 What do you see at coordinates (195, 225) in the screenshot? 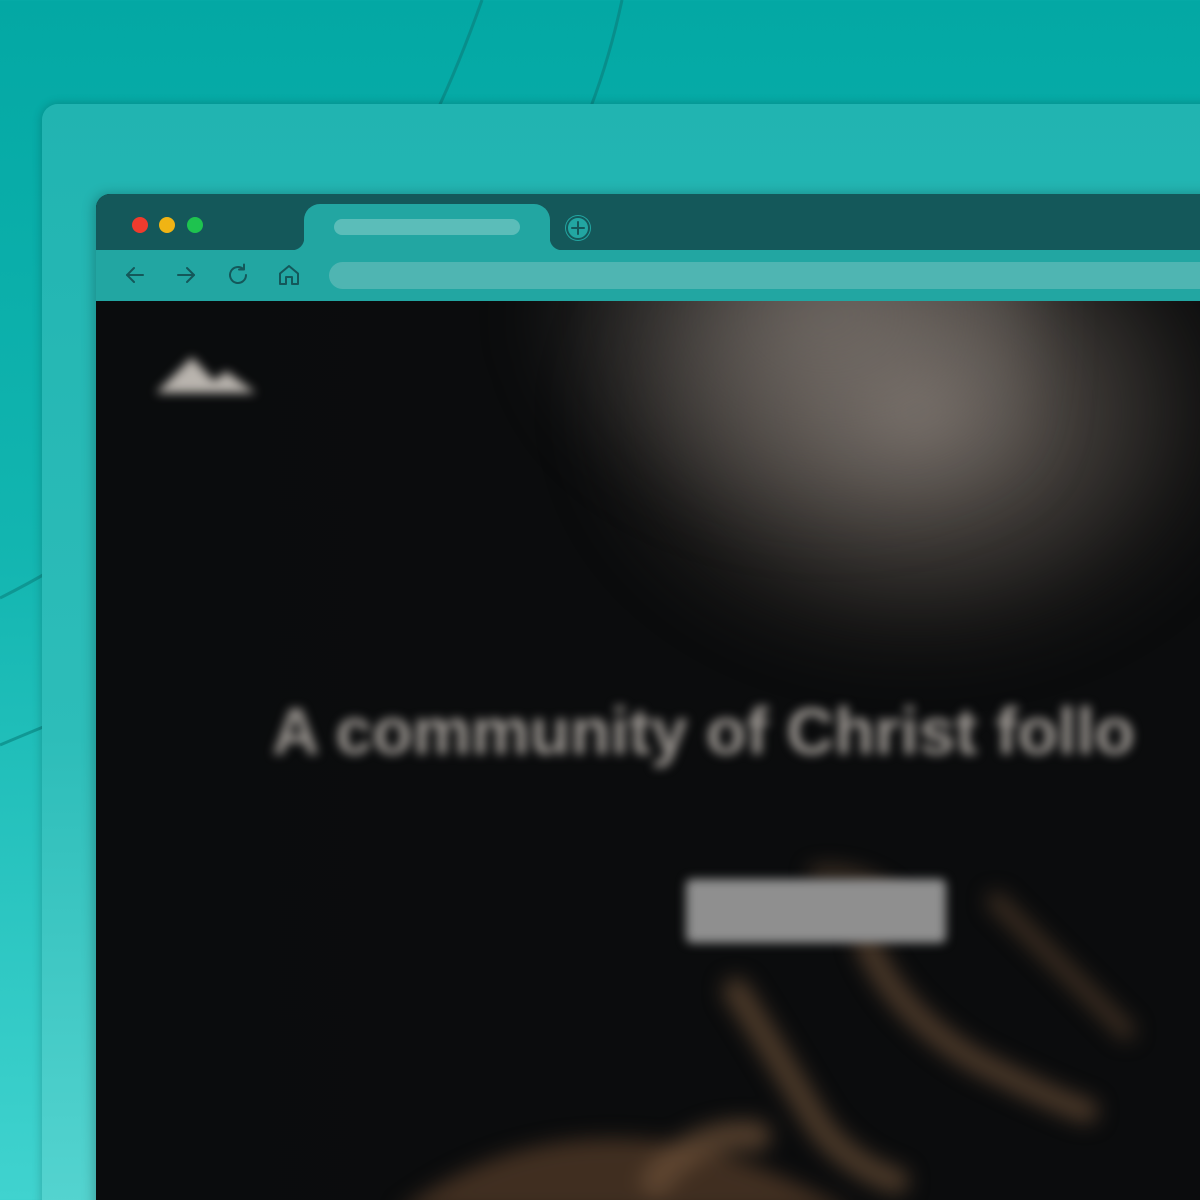
I see `maximize-window-button` at bounding box center [195, 225].